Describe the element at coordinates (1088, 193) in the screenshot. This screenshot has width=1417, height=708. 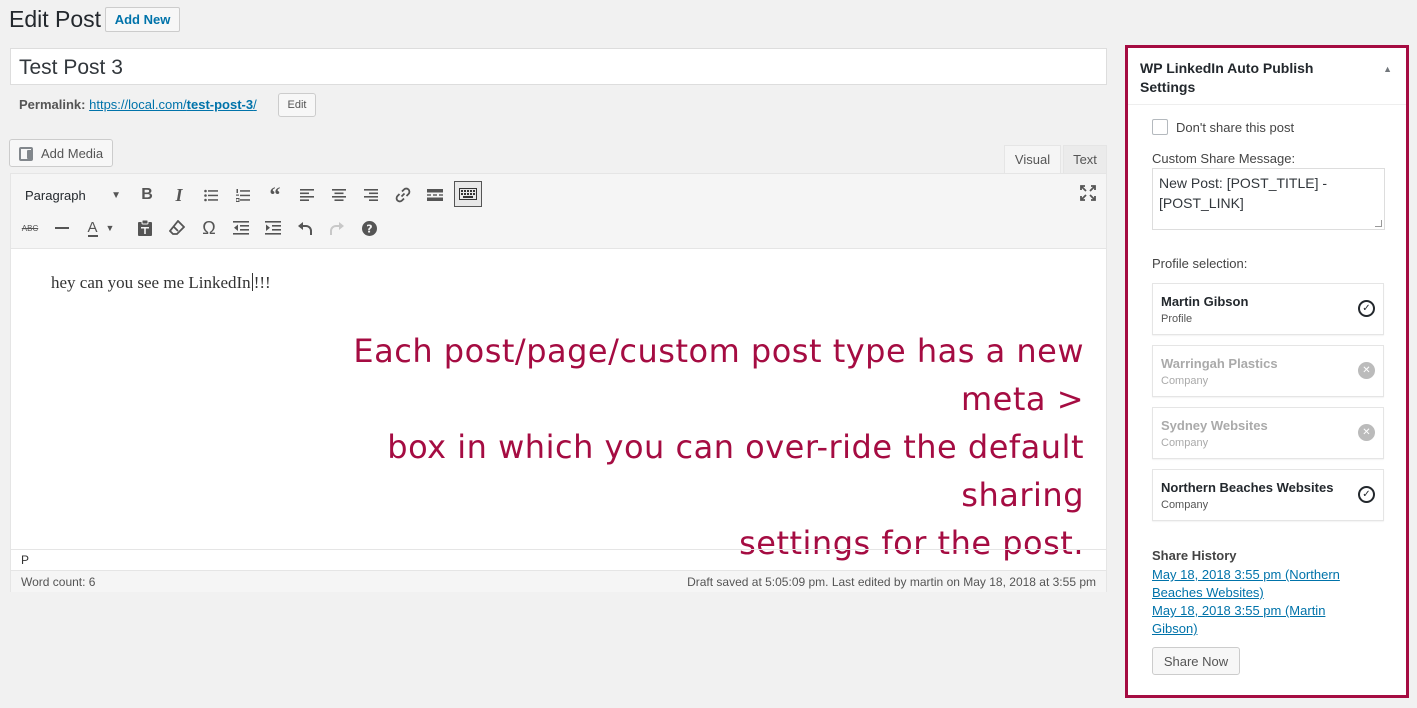
I see `fullscreen-icon` at that location.